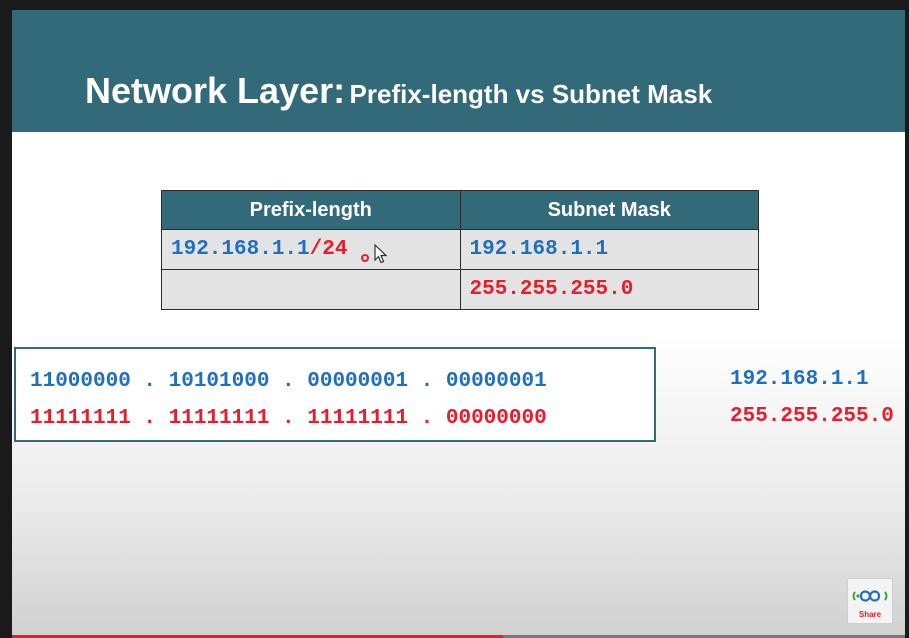 Image resolution: width=909 pixels, height=638 pixels. I want to click on table-row: 255.255.255.0, so click(460, 289).